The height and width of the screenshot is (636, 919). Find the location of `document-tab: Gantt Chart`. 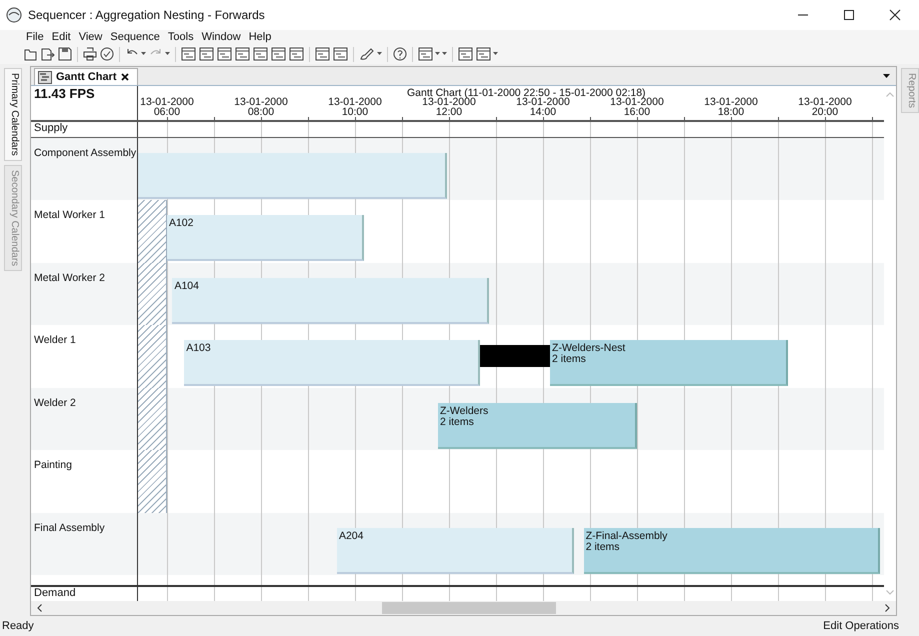

document-tab: Gantt Chart is located at coordinates (86, 76).